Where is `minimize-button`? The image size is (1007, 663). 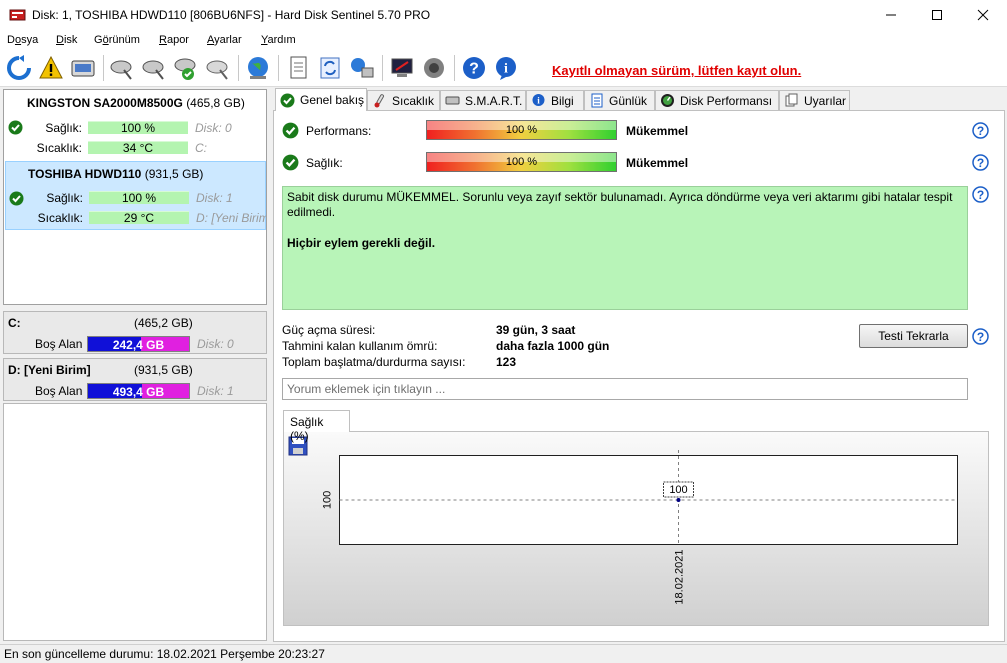
minimize-button is located at coordinates (891, 15).